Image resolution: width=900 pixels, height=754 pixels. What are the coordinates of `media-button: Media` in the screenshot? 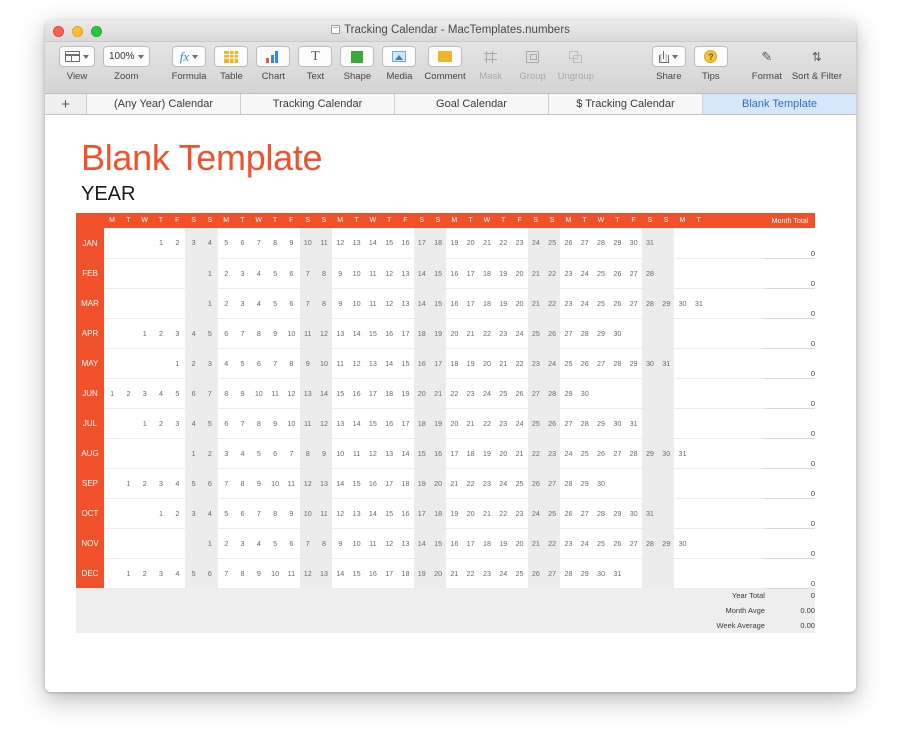 It's located at (399, 64).